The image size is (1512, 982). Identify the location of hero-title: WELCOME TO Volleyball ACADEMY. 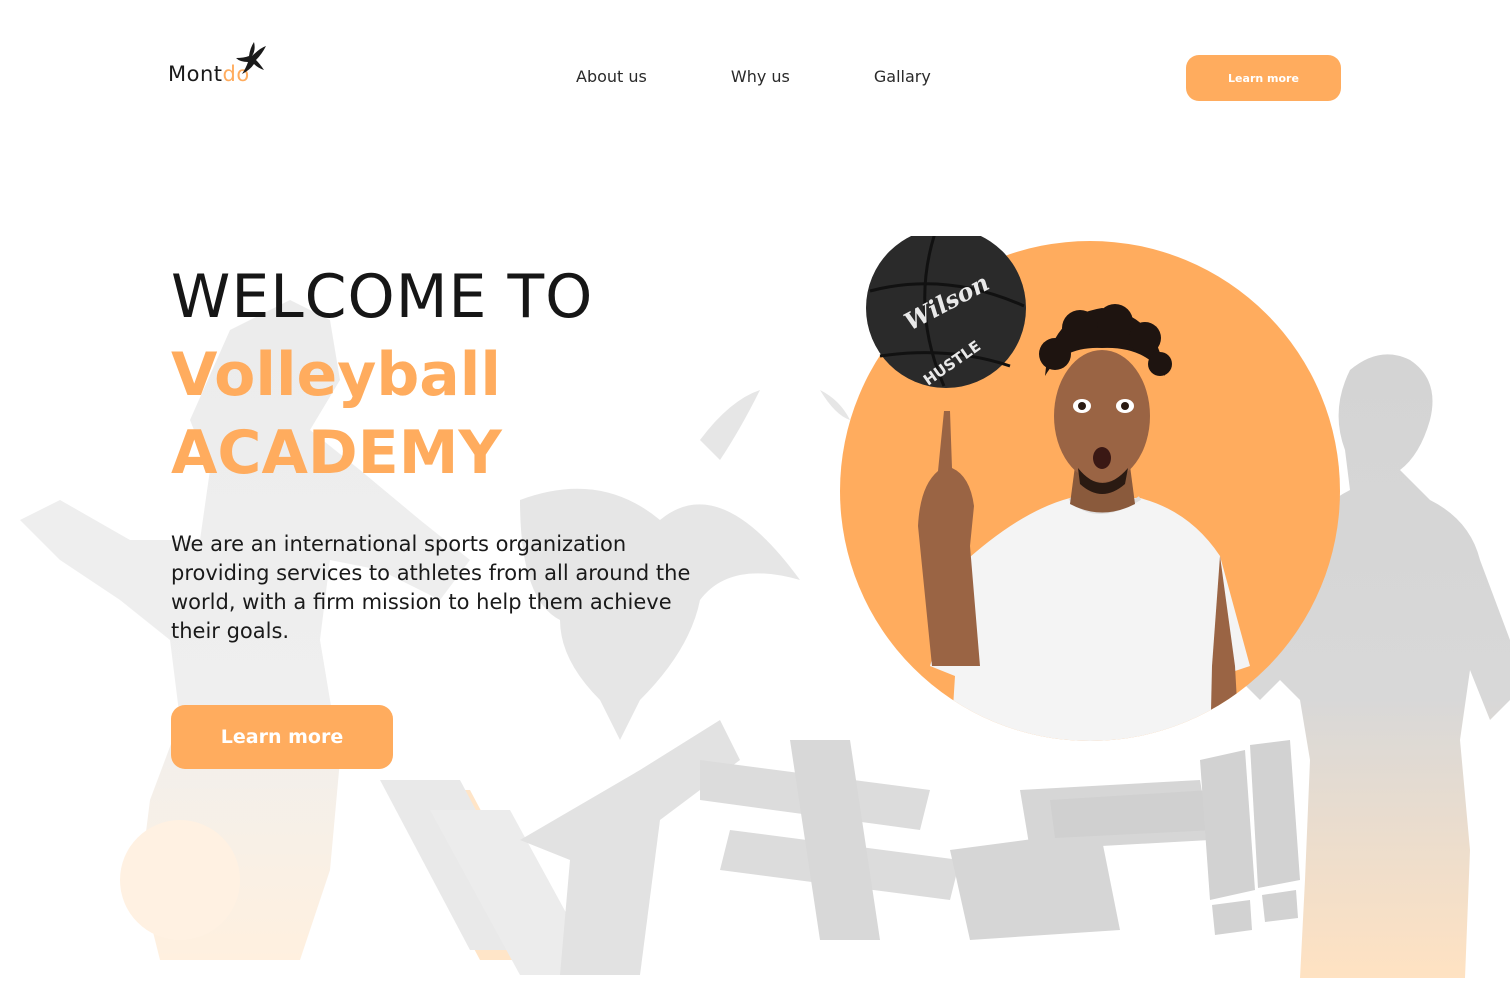
(382, 375).